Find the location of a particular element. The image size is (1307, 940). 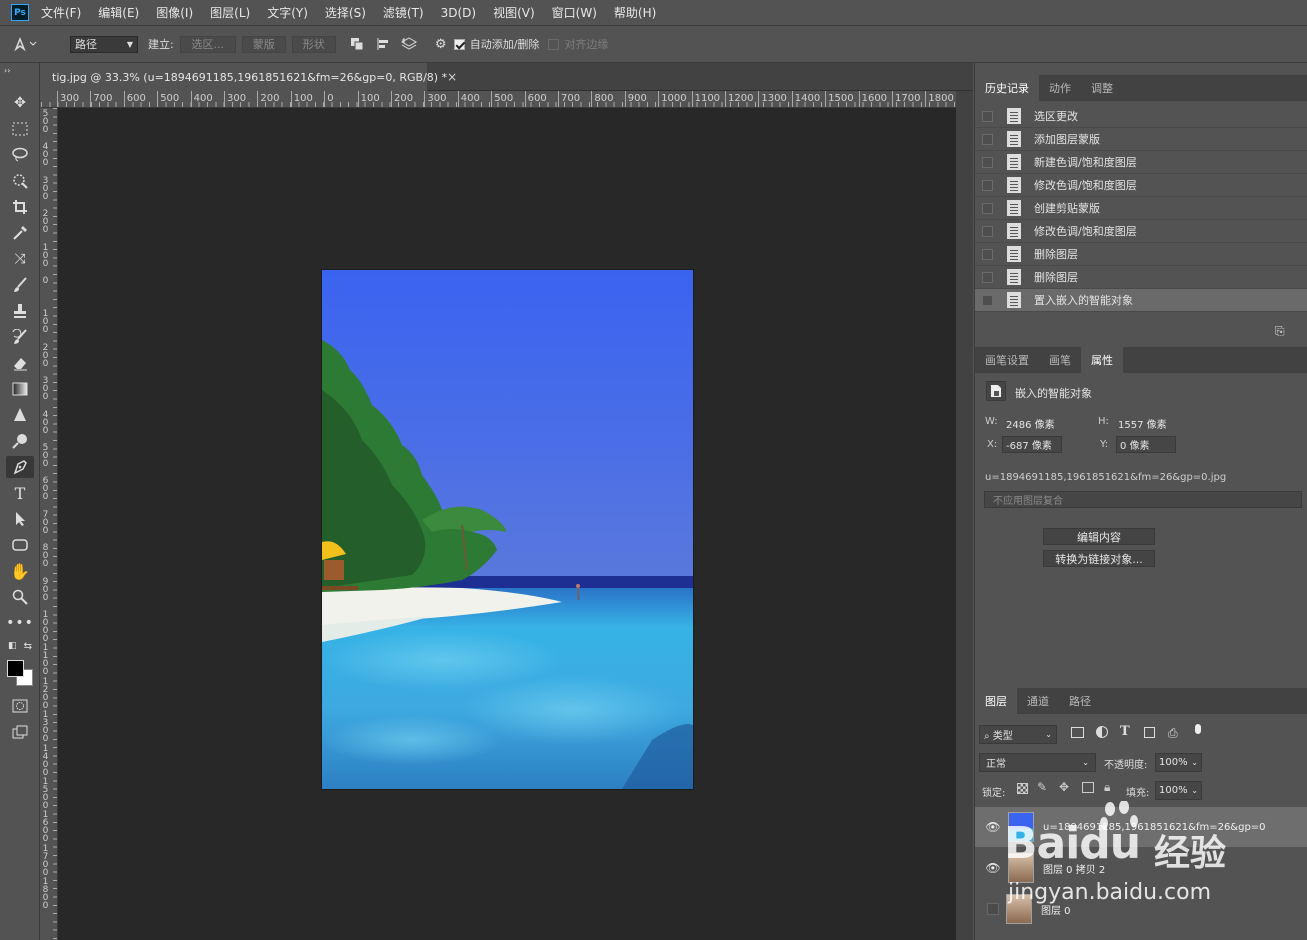

tab-history: 历史记录 is located at coordinates (1007, 88).